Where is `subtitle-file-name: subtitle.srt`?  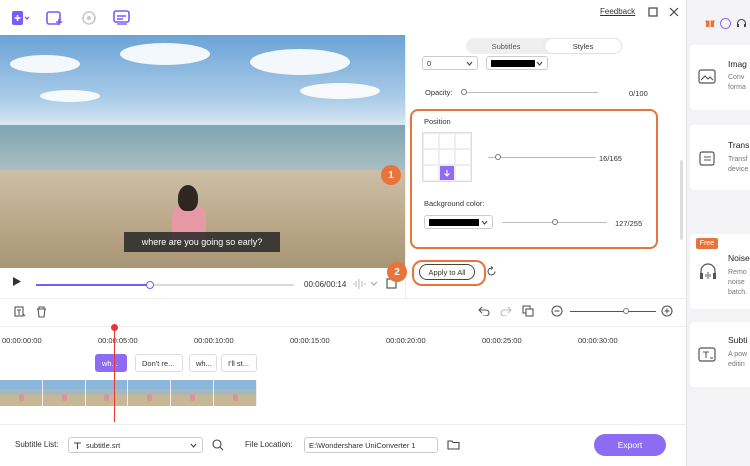
subtitle-file-name: subtitle.srt is located at coordinates (103, 445).